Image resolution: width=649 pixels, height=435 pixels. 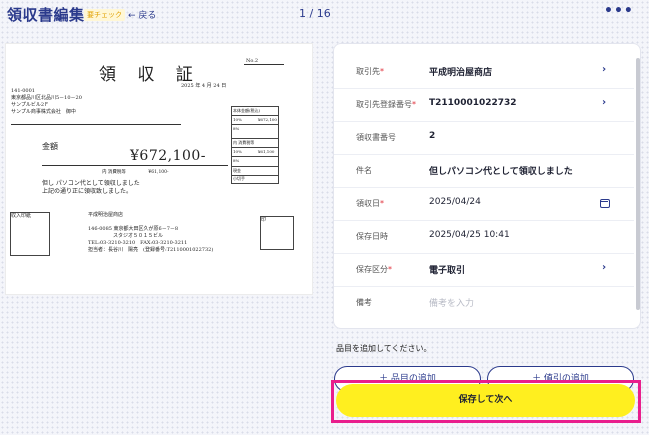 What do you see at coordinates (50, 146) in the screenshot?
I see `amount-label: 金額` at bounding box center [50, 146].